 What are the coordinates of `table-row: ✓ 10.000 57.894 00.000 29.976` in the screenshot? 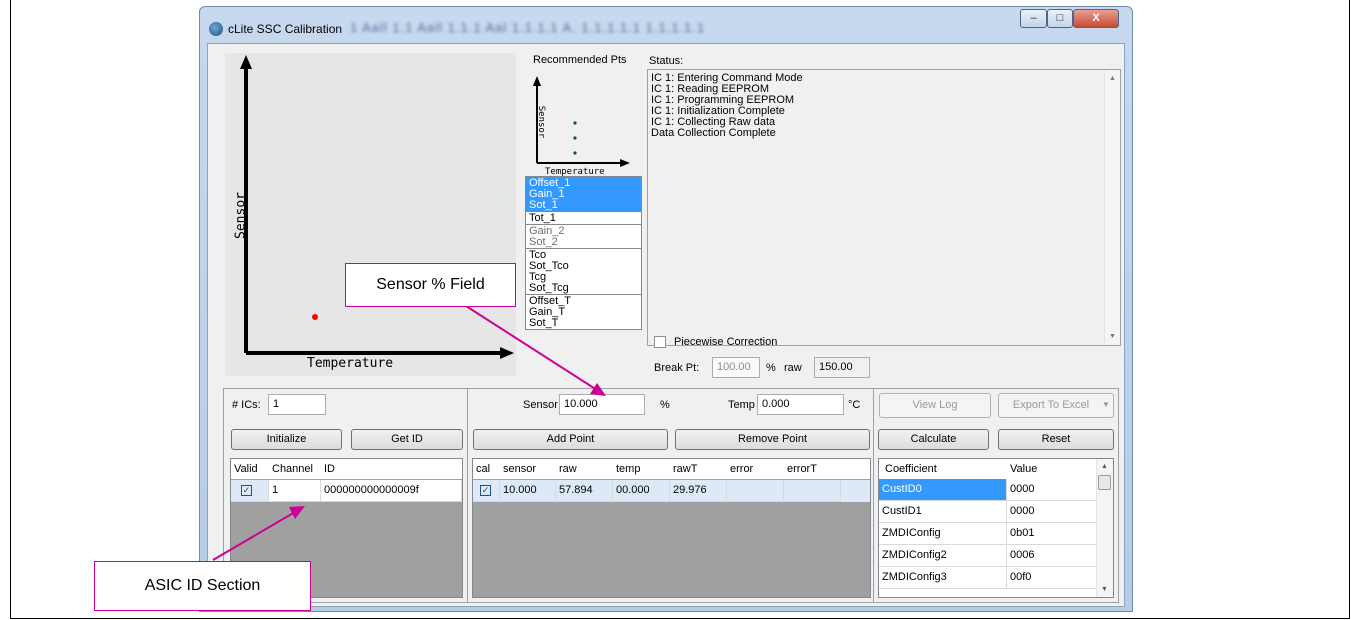 It's located at (671, 491).